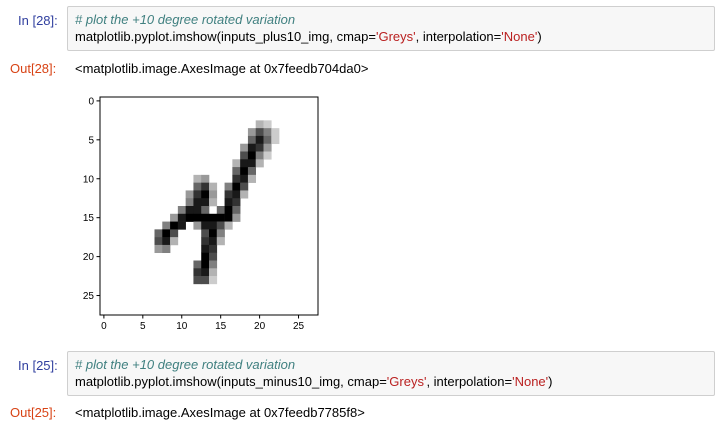 The height and width of the screenshot is (436, 715). I want to click on y-tick-label: 5, so click(91, 140).